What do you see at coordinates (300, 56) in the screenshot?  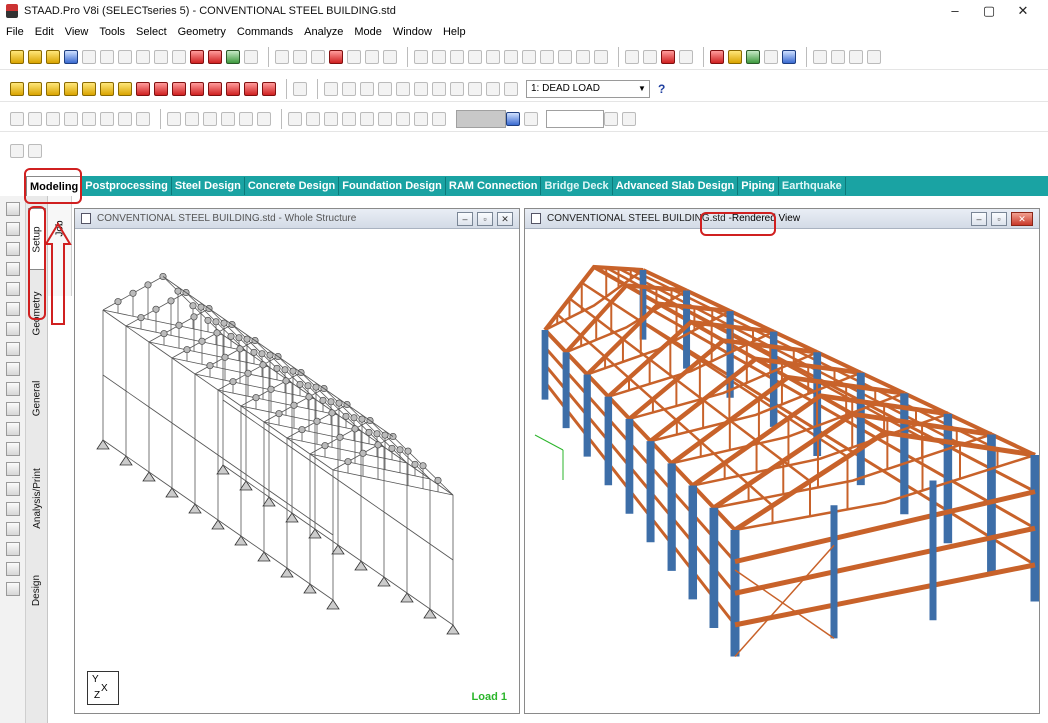 I see `print-preview-icon` at bounding box center [300, 56].